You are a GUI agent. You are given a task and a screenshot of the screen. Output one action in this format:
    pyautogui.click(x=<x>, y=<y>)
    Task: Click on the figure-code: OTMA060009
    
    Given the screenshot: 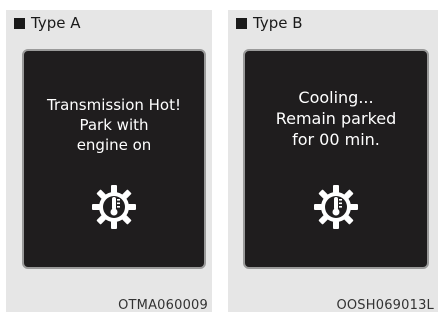 What is the action you would take?
    pyautogui.click(x=163, y=305)
    